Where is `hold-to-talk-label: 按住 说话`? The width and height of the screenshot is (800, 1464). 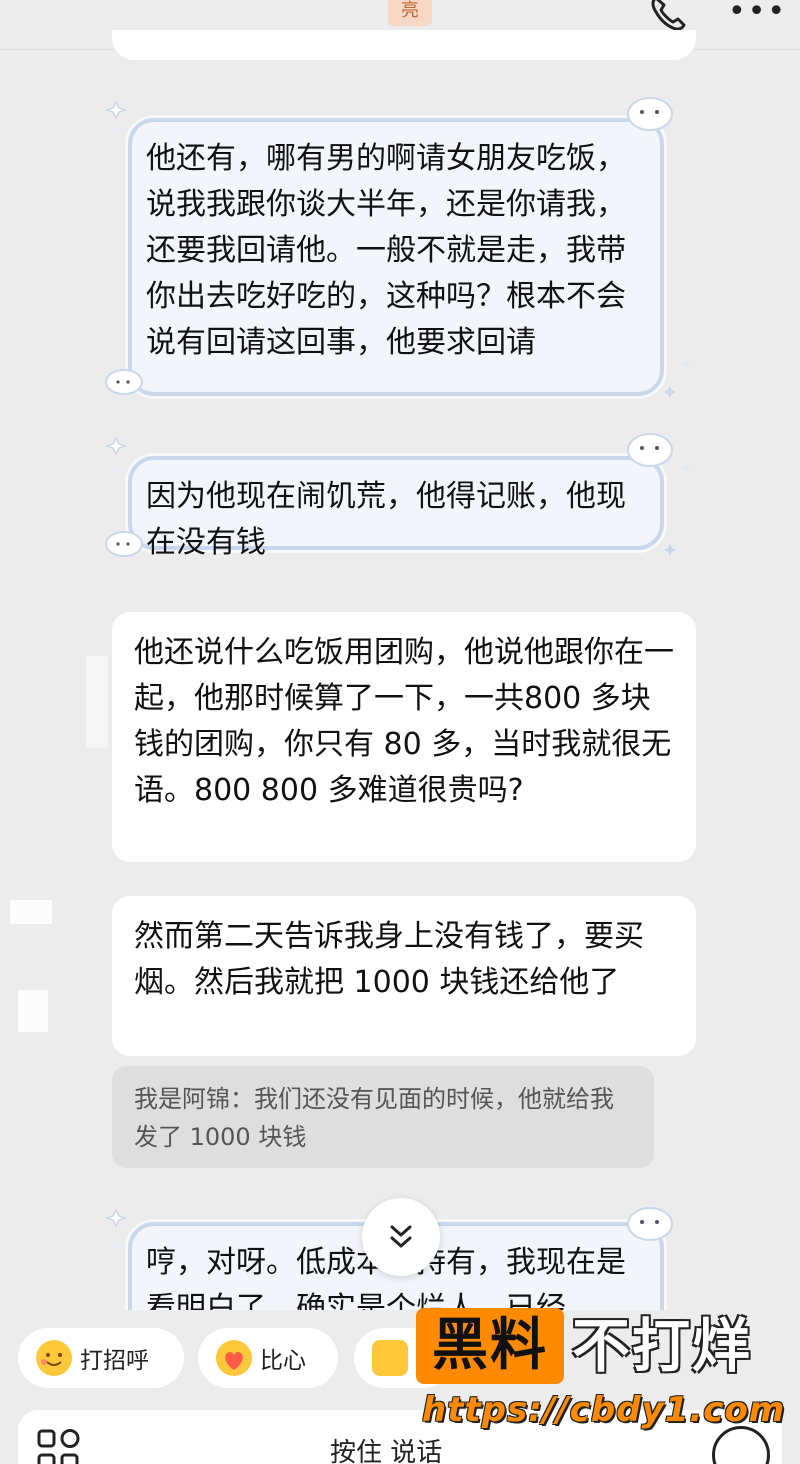 hold-to-talk-label: 按住 说话 is located at coordinates (386, 1448).